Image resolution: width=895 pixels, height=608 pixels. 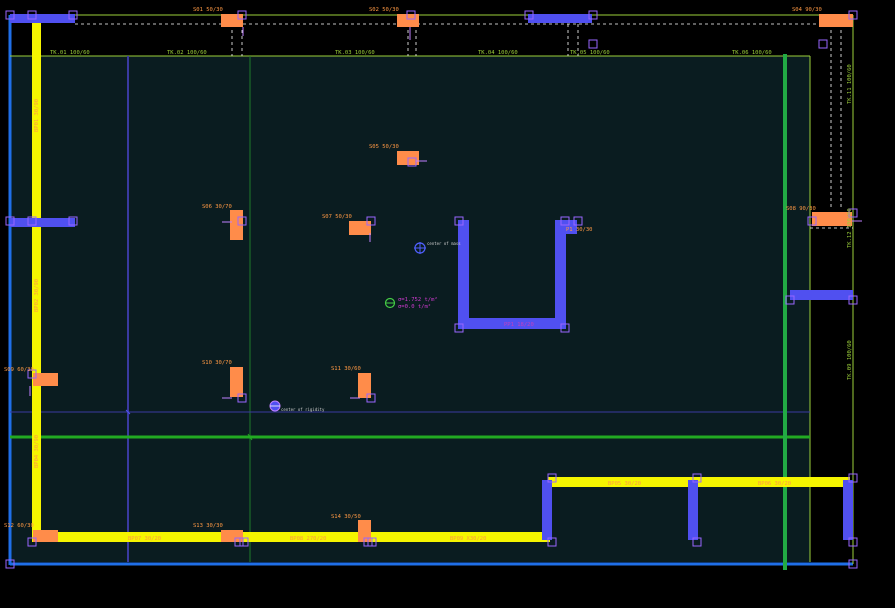 What do you see at coordinates (807, 10) in the screenshot?
I see `label-s04: S04 90/30` at bounding box center [807, 10].